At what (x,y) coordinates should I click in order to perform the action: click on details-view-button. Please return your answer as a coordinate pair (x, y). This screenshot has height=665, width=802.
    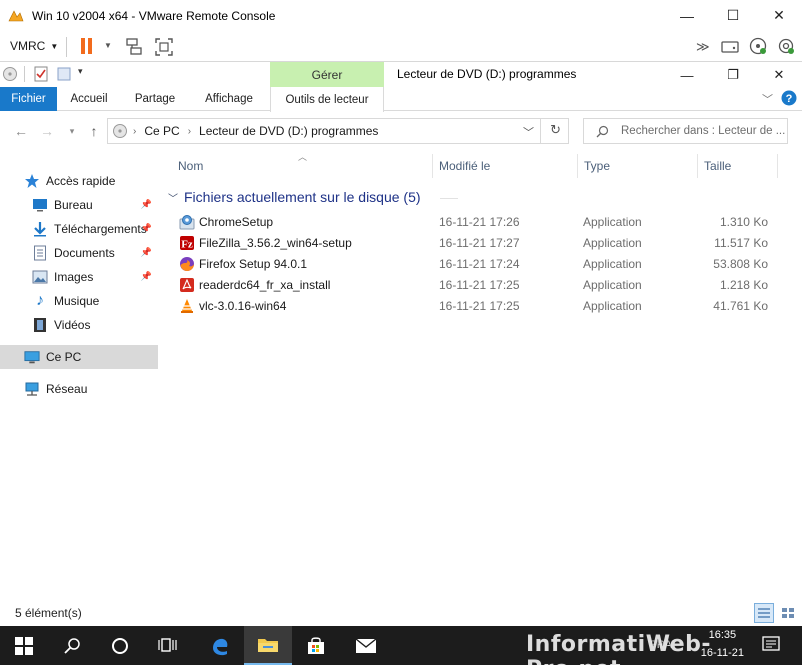
    Looking at the image, I should click on (764, 613).